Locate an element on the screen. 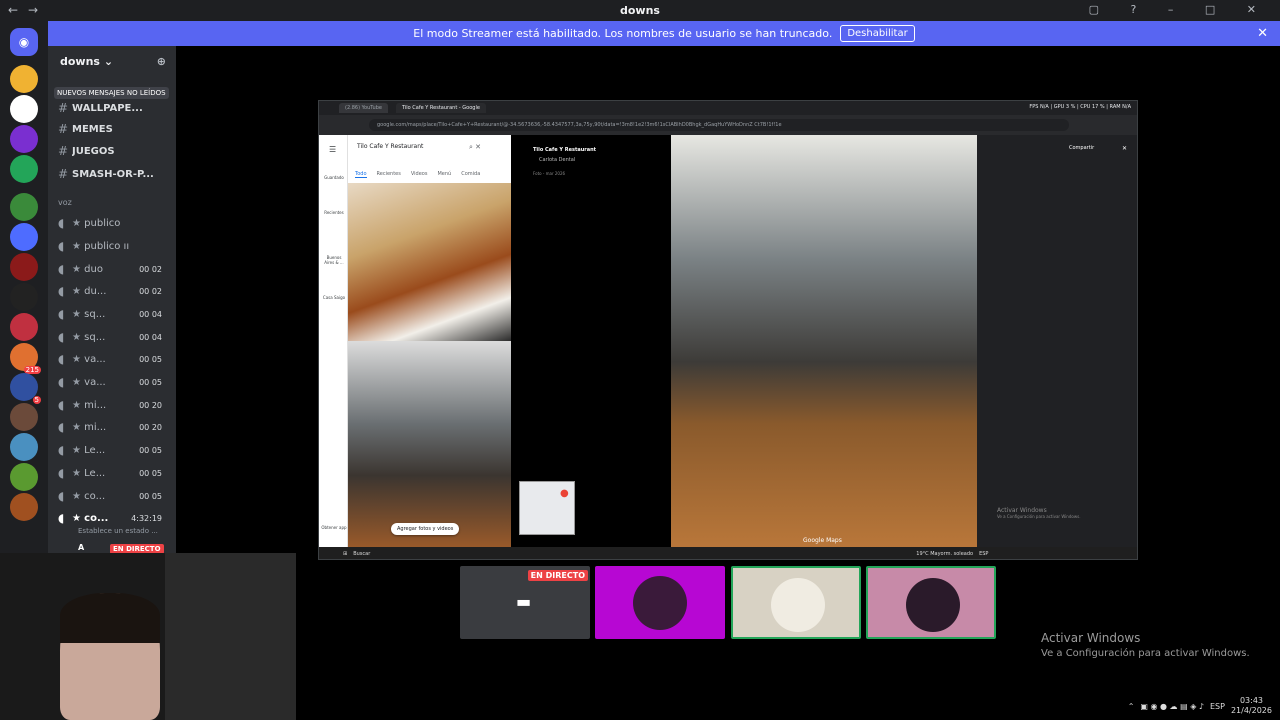 Image resolution: width=1280 pixels, height=720 pixels. voice-channel: ◖ ★ publico ıı is located at coordinates (117, 246).